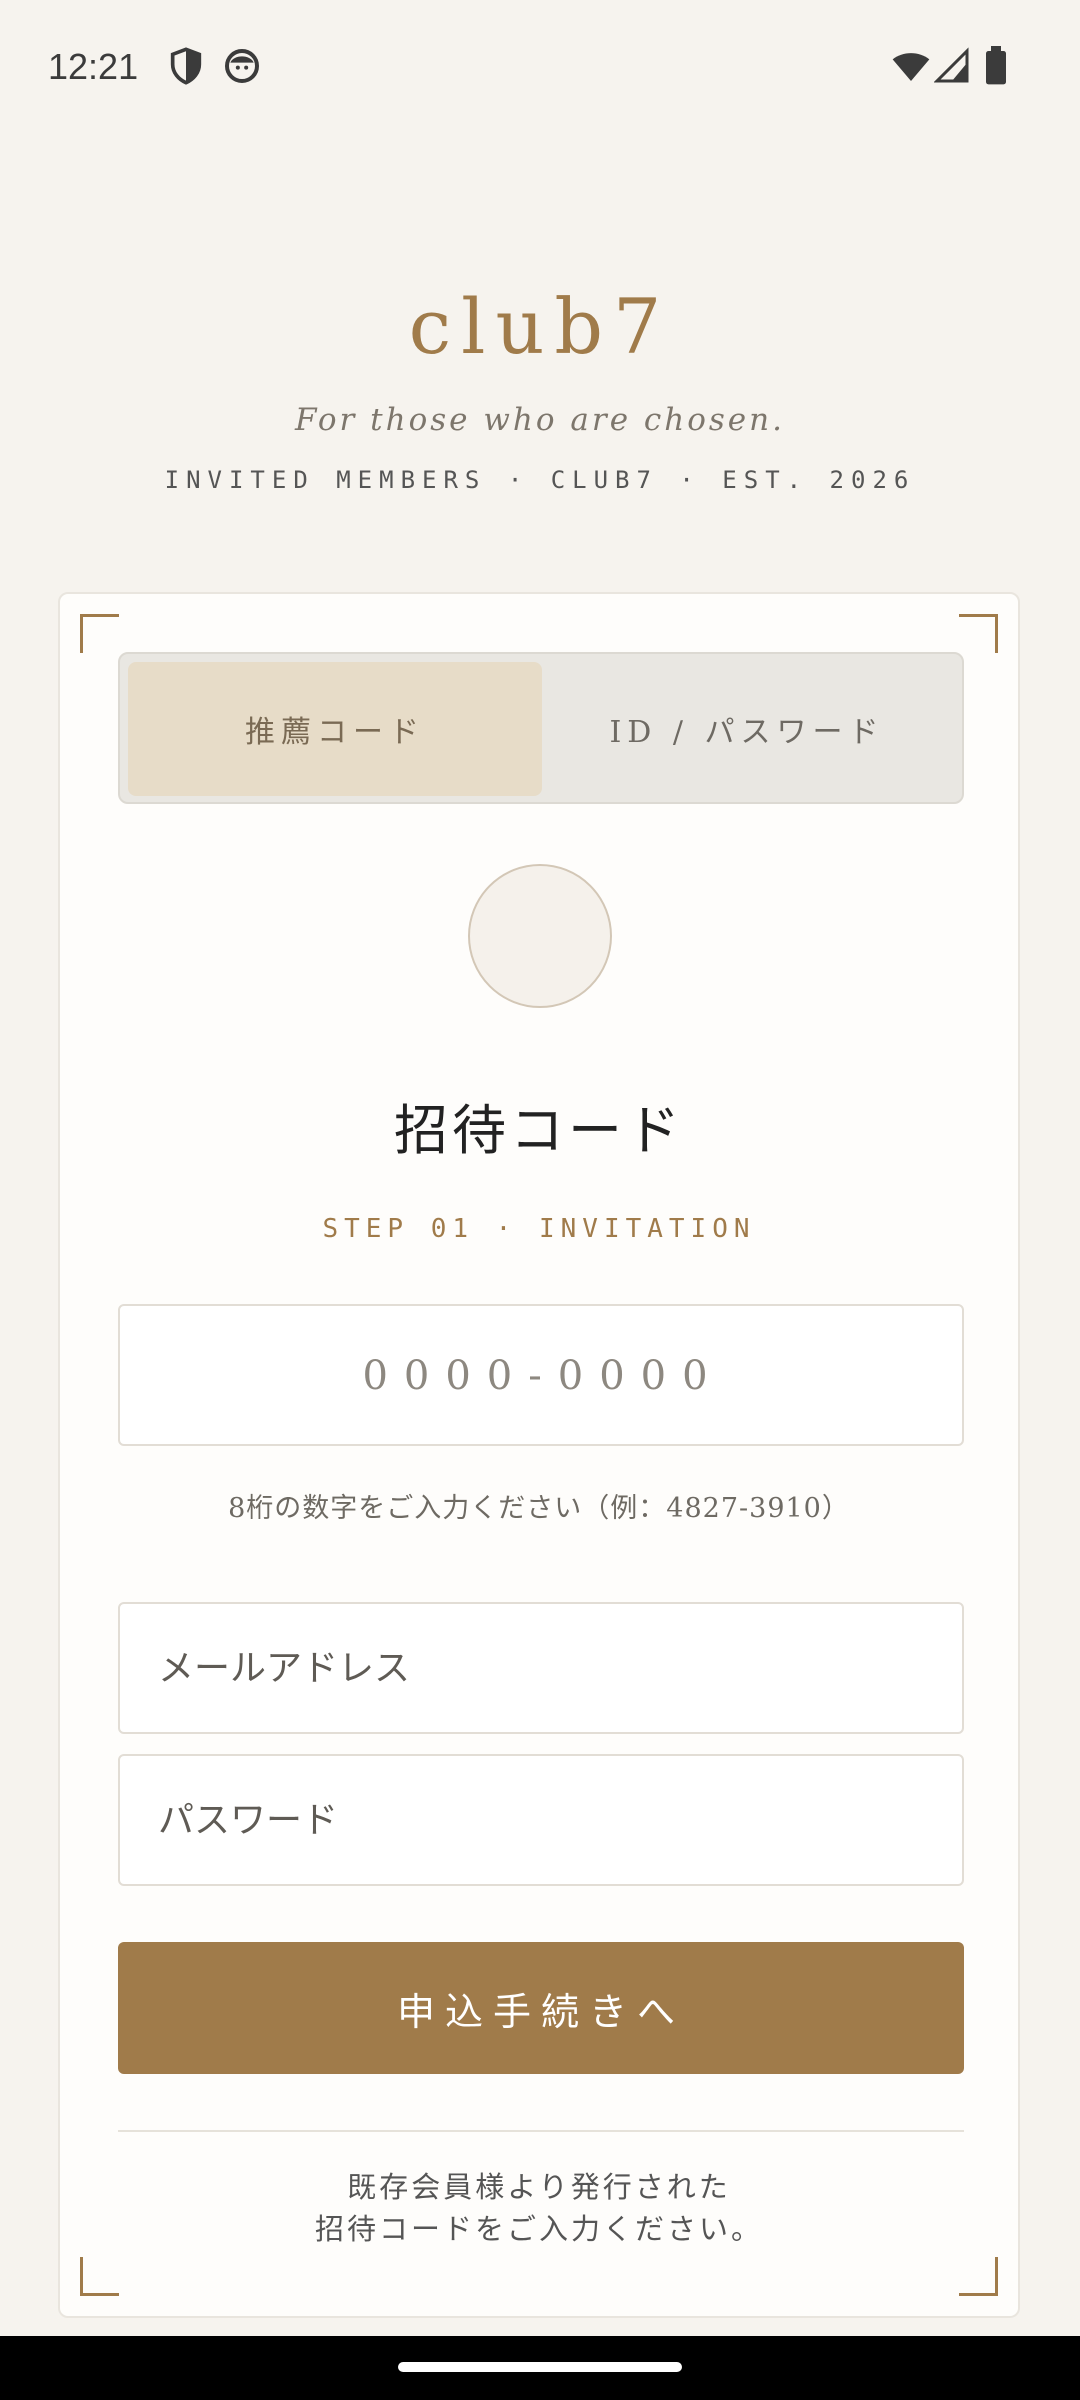 This screenshot has height=2400, width=1080. What do you see at coordinates (335, 732) in the screenshot?
I see `tab-referral-code-label: 推薦コード` at bounding box center [335, 732].